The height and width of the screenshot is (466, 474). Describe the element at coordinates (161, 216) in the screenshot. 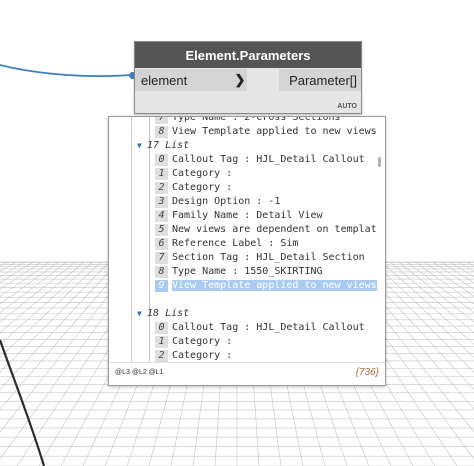

I see `item-index: 4` at that location.